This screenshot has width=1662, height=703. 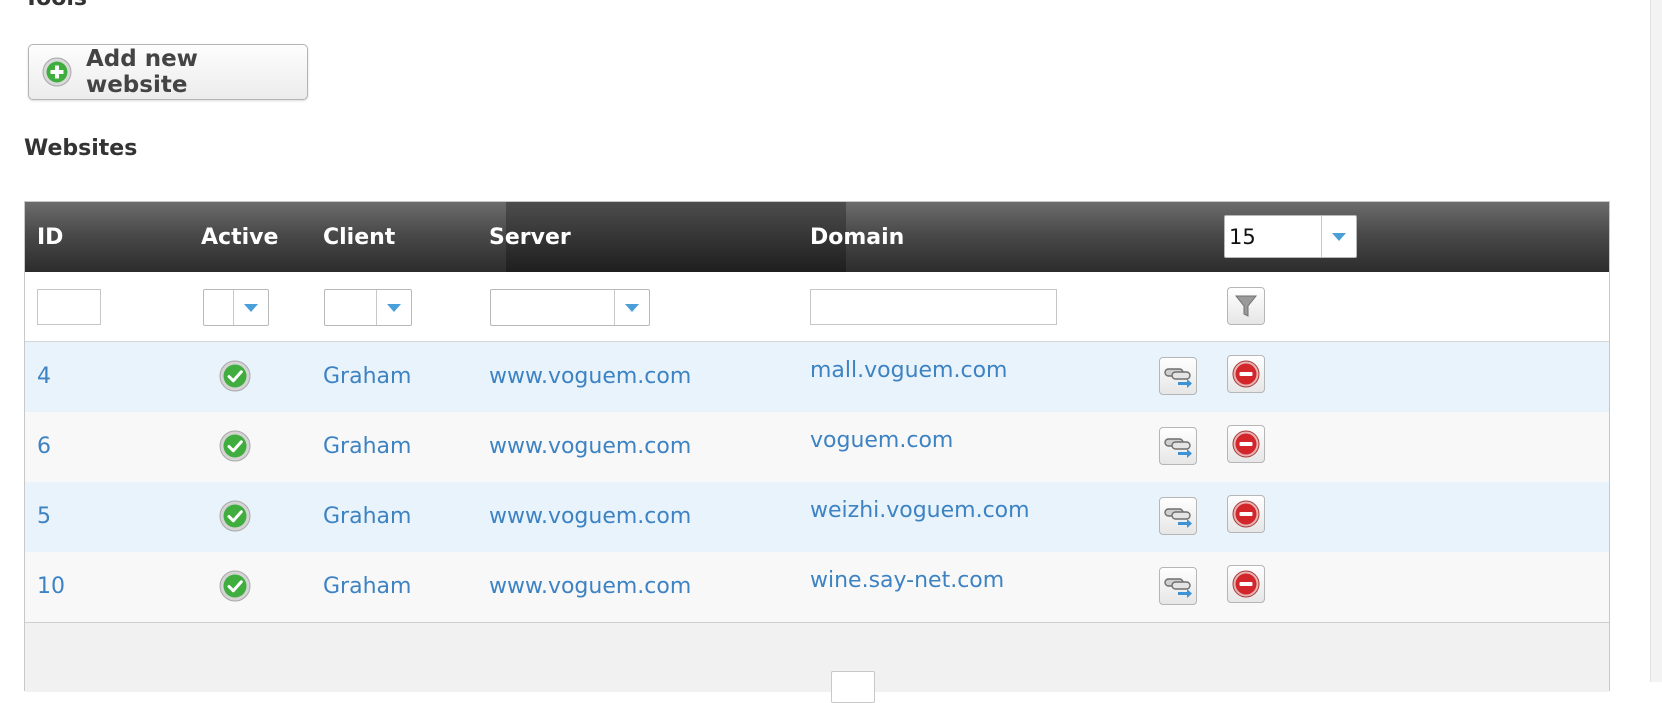 What do you see at coordinates (359, 237) in the screenshot?
I see `column-header-client: Client` at bounding box center [359, 237].